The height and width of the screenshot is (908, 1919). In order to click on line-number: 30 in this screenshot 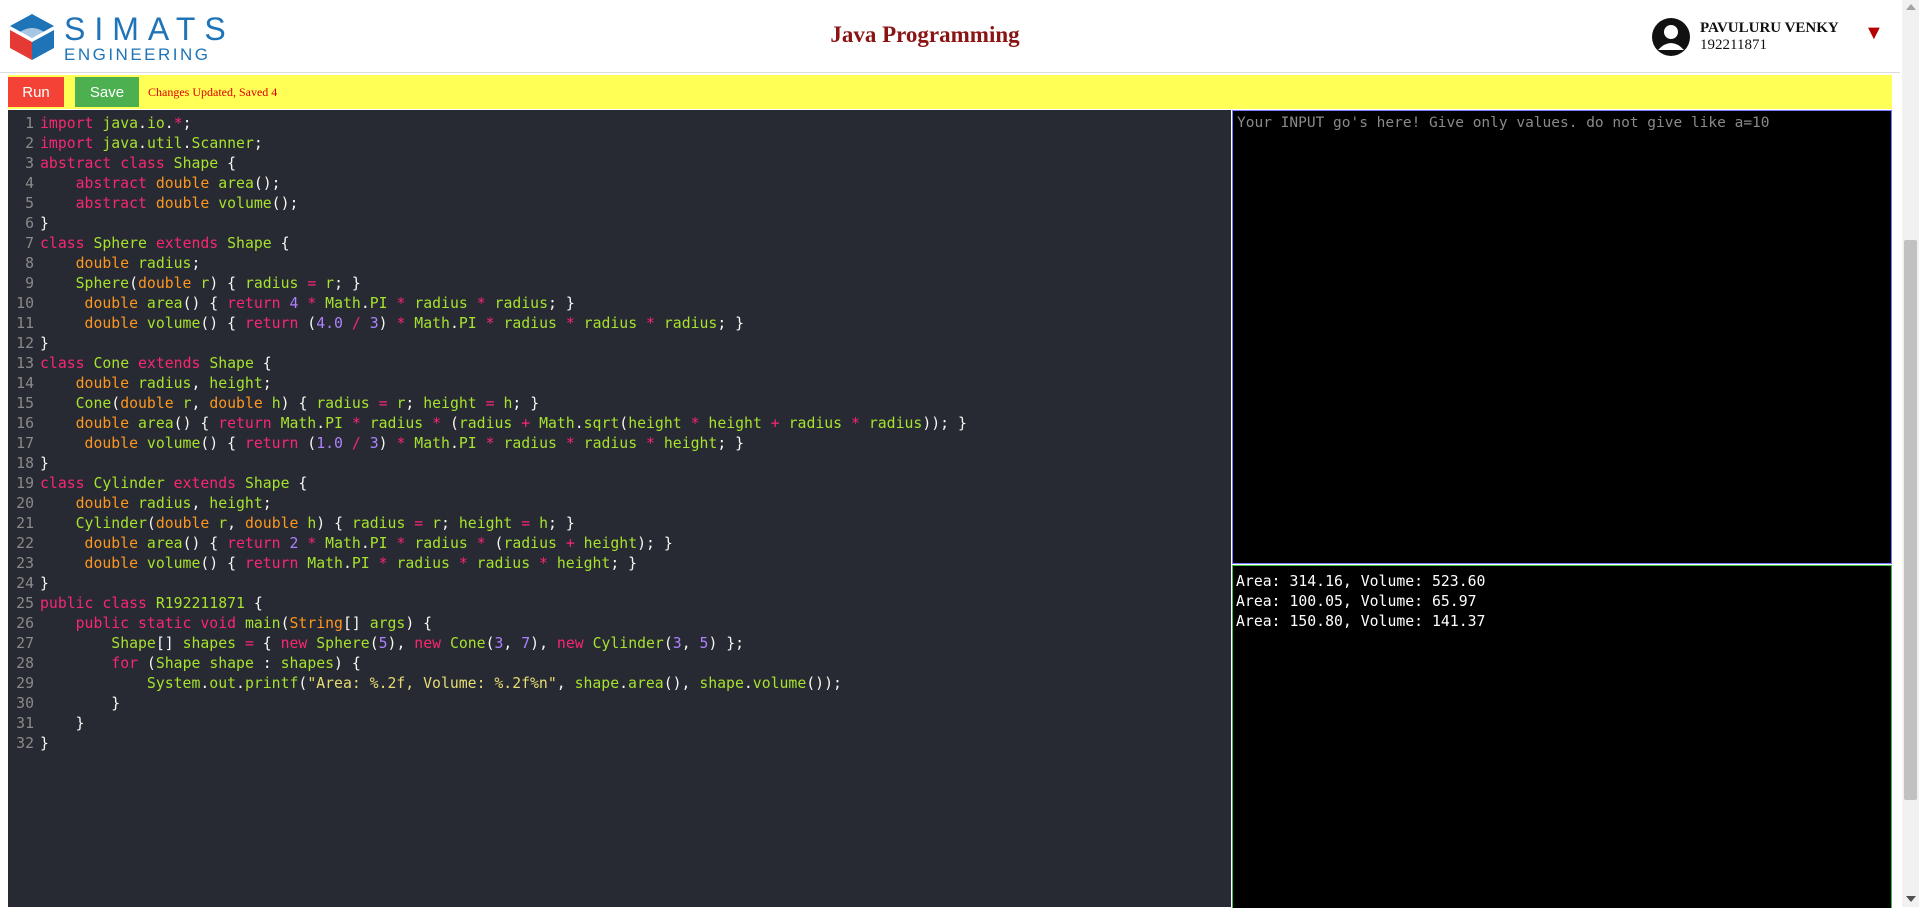, I will do `click(25, 703)`.